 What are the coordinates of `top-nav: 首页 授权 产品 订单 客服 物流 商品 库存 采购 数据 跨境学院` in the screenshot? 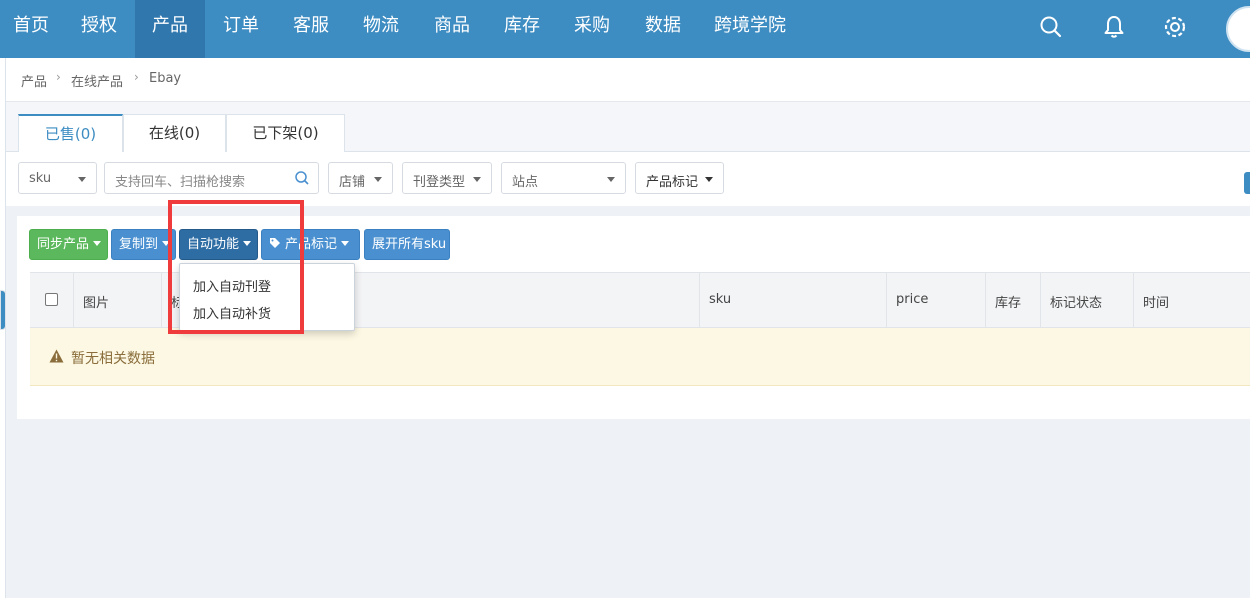 It's located at (625, 29).